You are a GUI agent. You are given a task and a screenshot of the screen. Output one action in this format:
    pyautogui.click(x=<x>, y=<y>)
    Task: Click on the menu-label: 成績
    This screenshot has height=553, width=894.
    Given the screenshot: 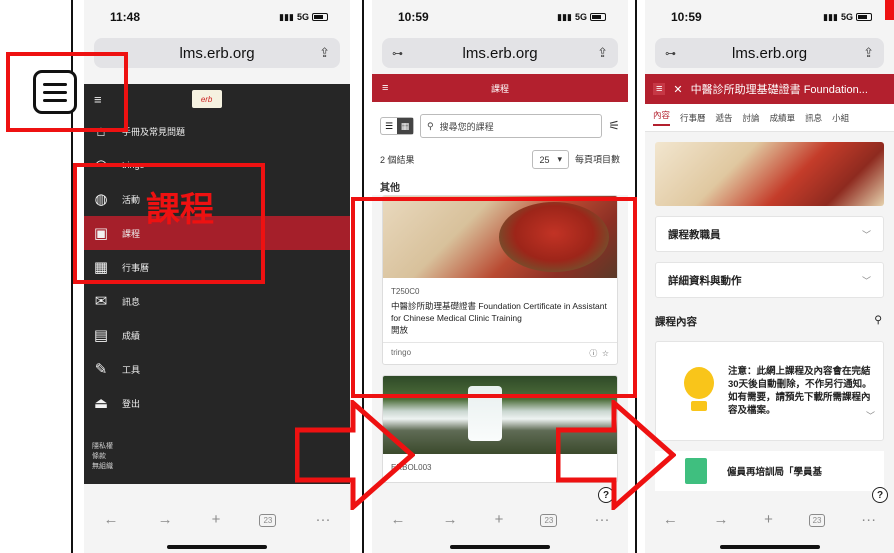 What is the action you would take?
    pyautogui.click(x=131, y=335)
    